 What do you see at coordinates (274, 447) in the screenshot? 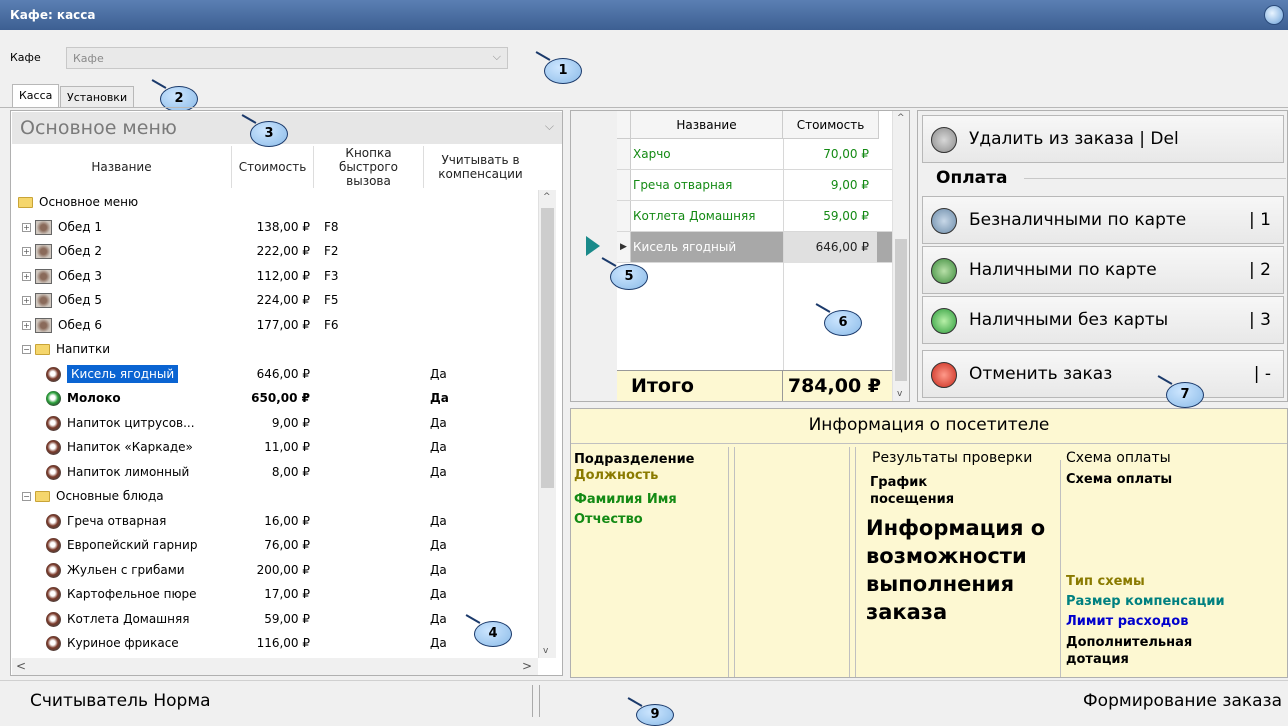
I see `table-row: Напиток «Каркаде» 11,00 ₽ Да` at bounding box center [274, 447].